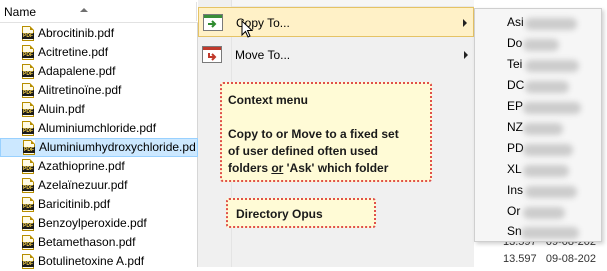 This screenshot has width=607, height=271. Describe the element at coordinates (279, 214) in the screenshot. I see `directory-opus-label: Directory Opus` at that location.